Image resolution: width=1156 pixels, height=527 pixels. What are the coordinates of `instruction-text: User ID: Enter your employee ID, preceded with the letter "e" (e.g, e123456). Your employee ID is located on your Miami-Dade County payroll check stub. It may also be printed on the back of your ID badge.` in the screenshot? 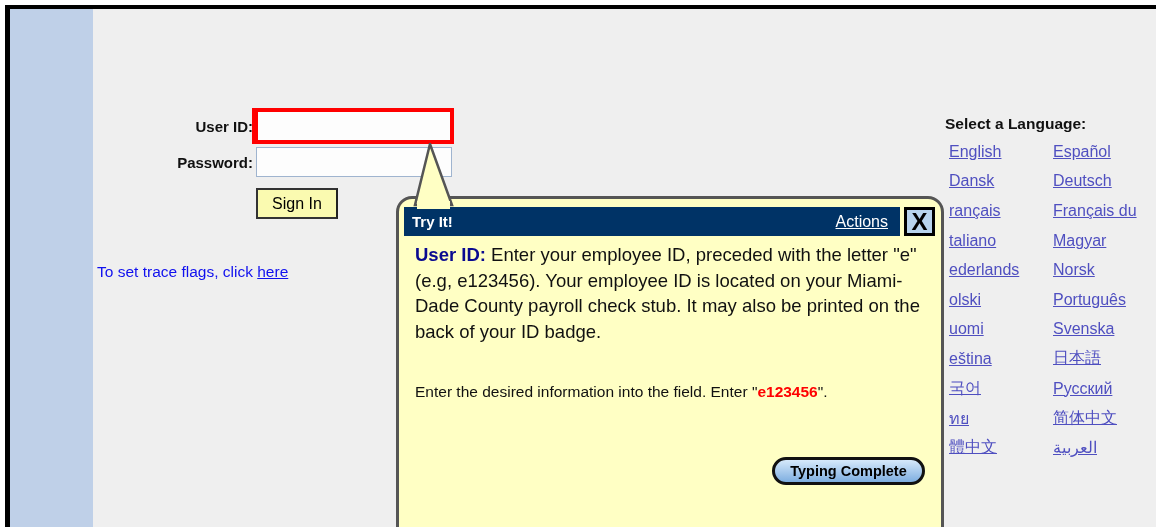 It's located at (668, 293).